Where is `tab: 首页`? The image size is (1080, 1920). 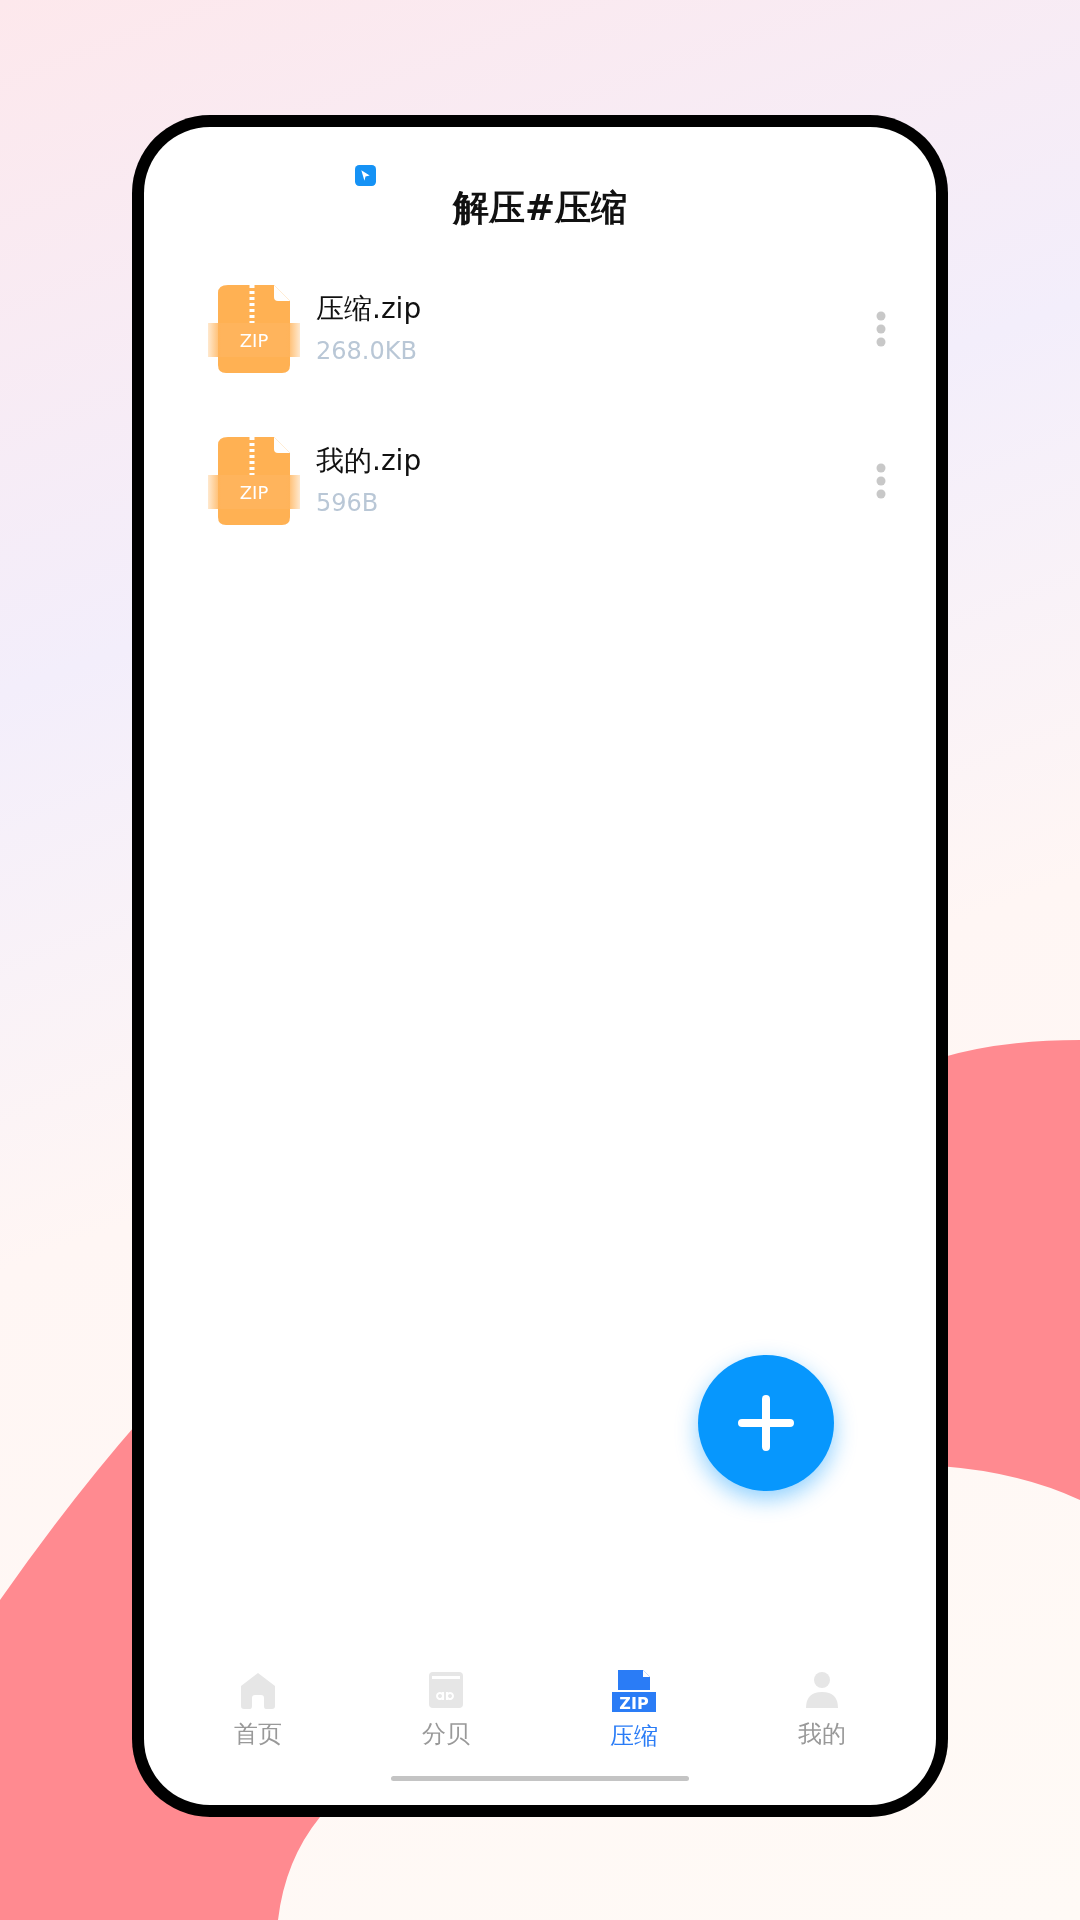
tab: 首页 is located at coordinates (258, 1712).